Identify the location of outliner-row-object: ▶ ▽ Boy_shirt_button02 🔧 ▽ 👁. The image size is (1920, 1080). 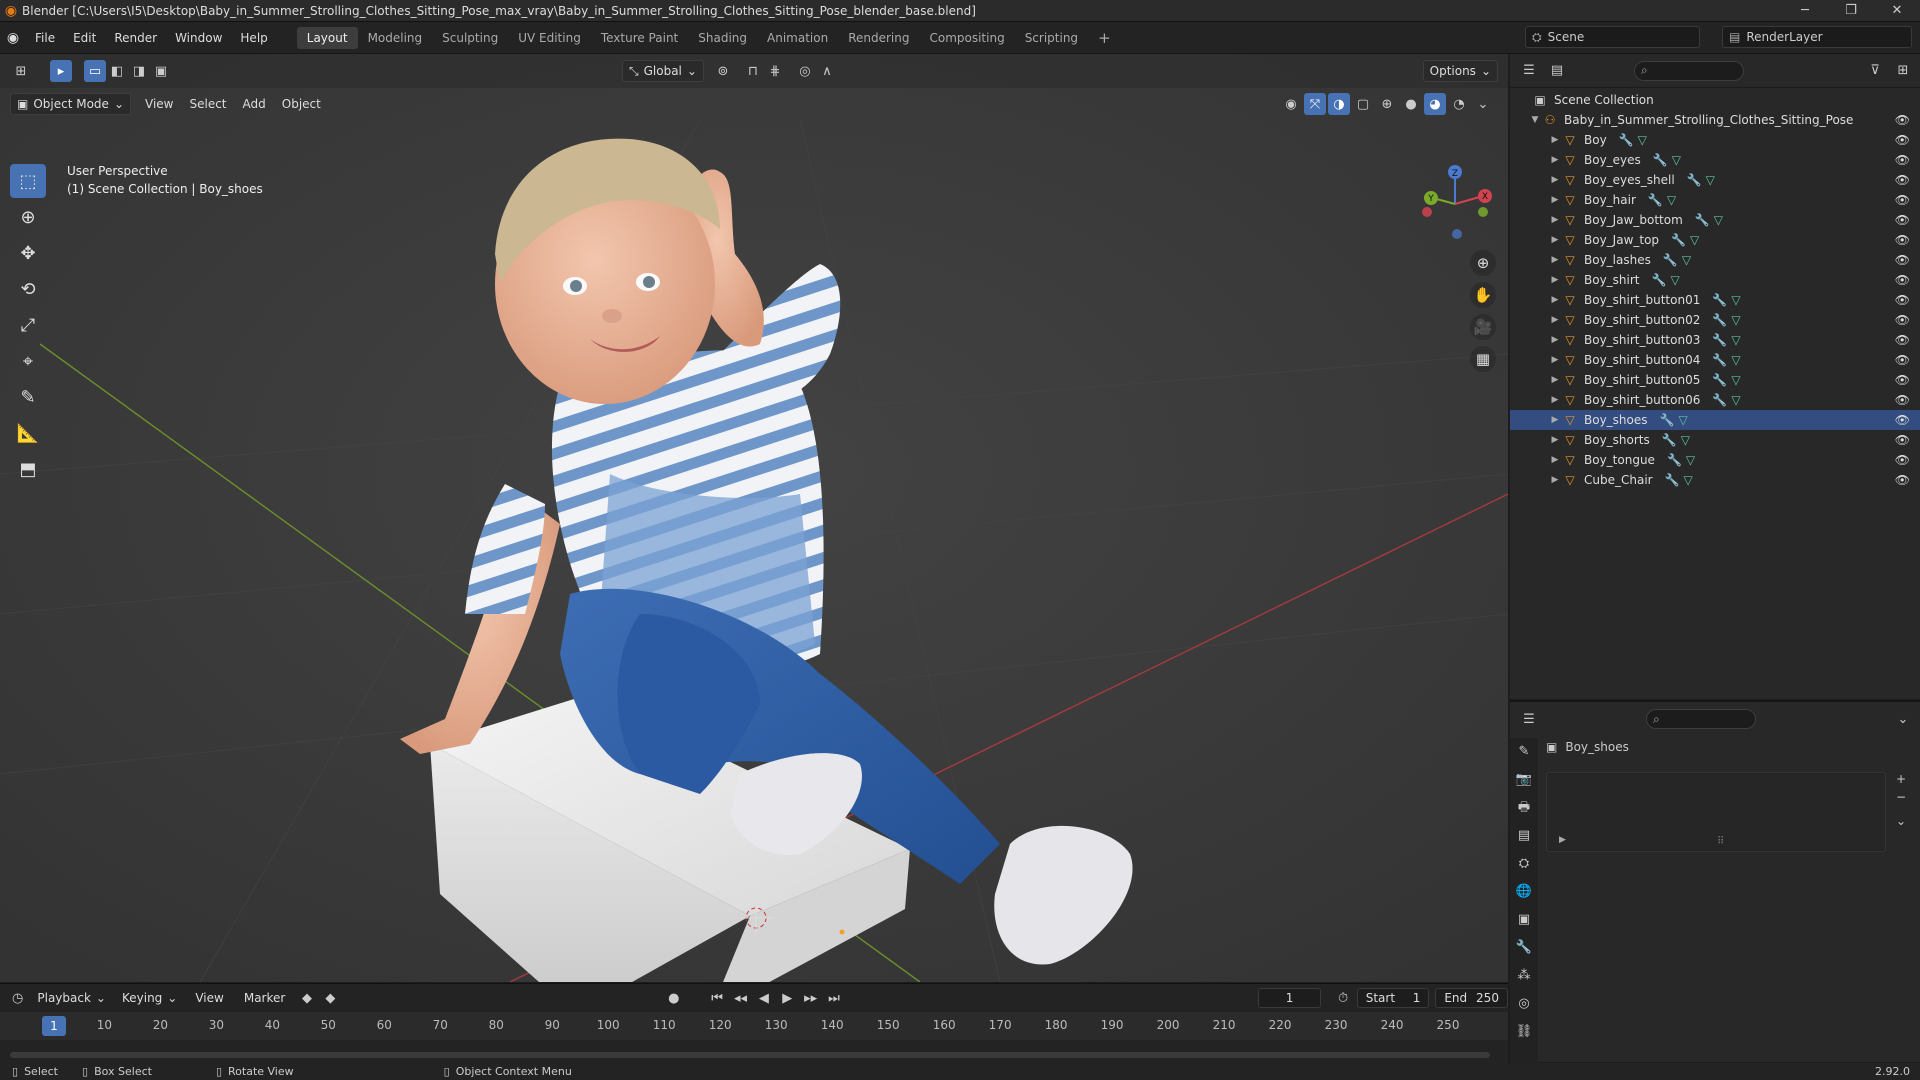
(1715, 320).